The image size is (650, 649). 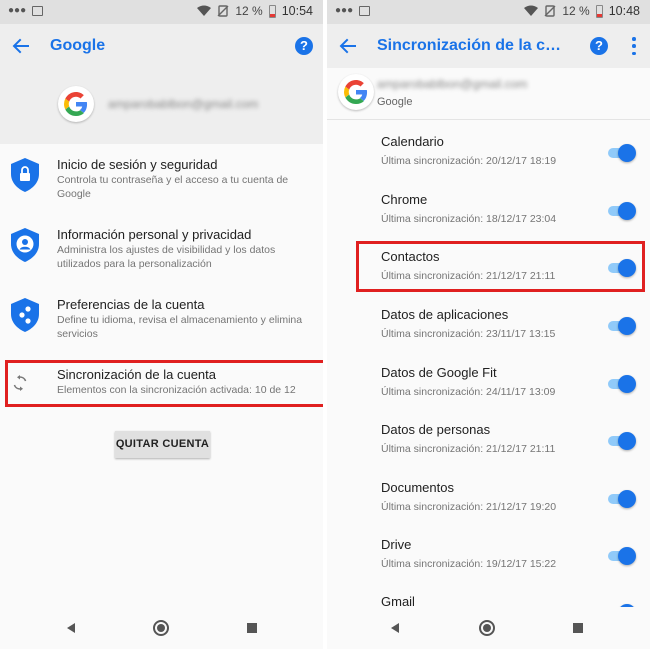 What do you see at coordinates (469, 161) in the screenshot?
I see `sync-item-last-sync: Última sincronización: 20/12/17 18:19` at bounding box center [469, 161].